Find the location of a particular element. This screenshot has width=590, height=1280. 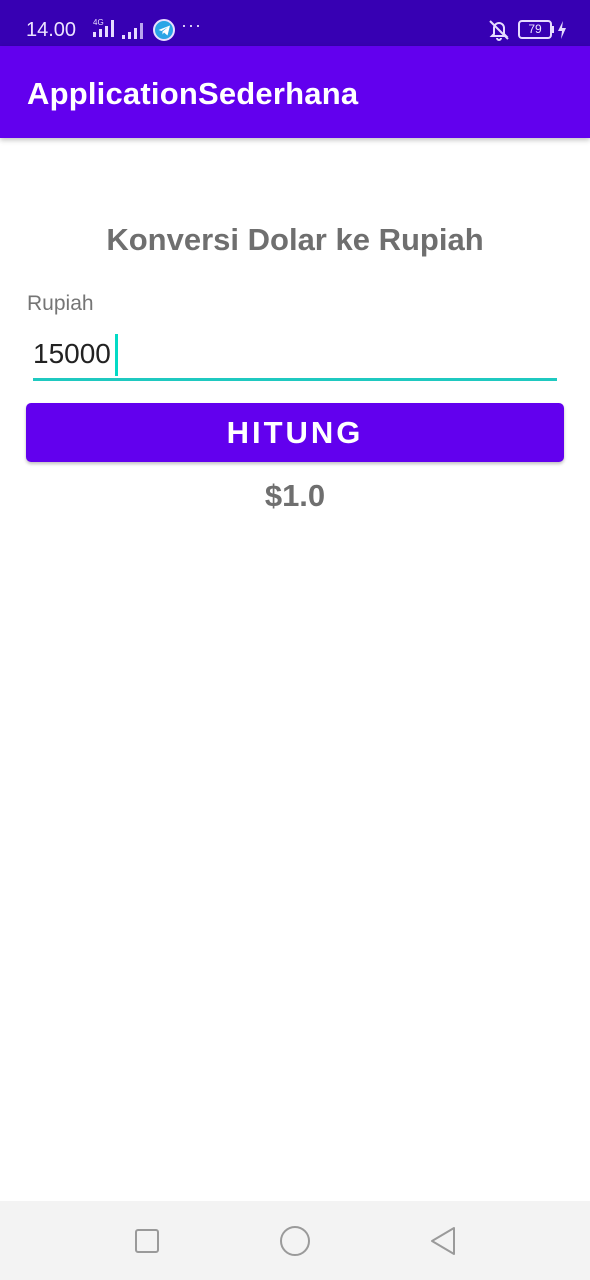

battery-nub is located at coordinates (552, 29).